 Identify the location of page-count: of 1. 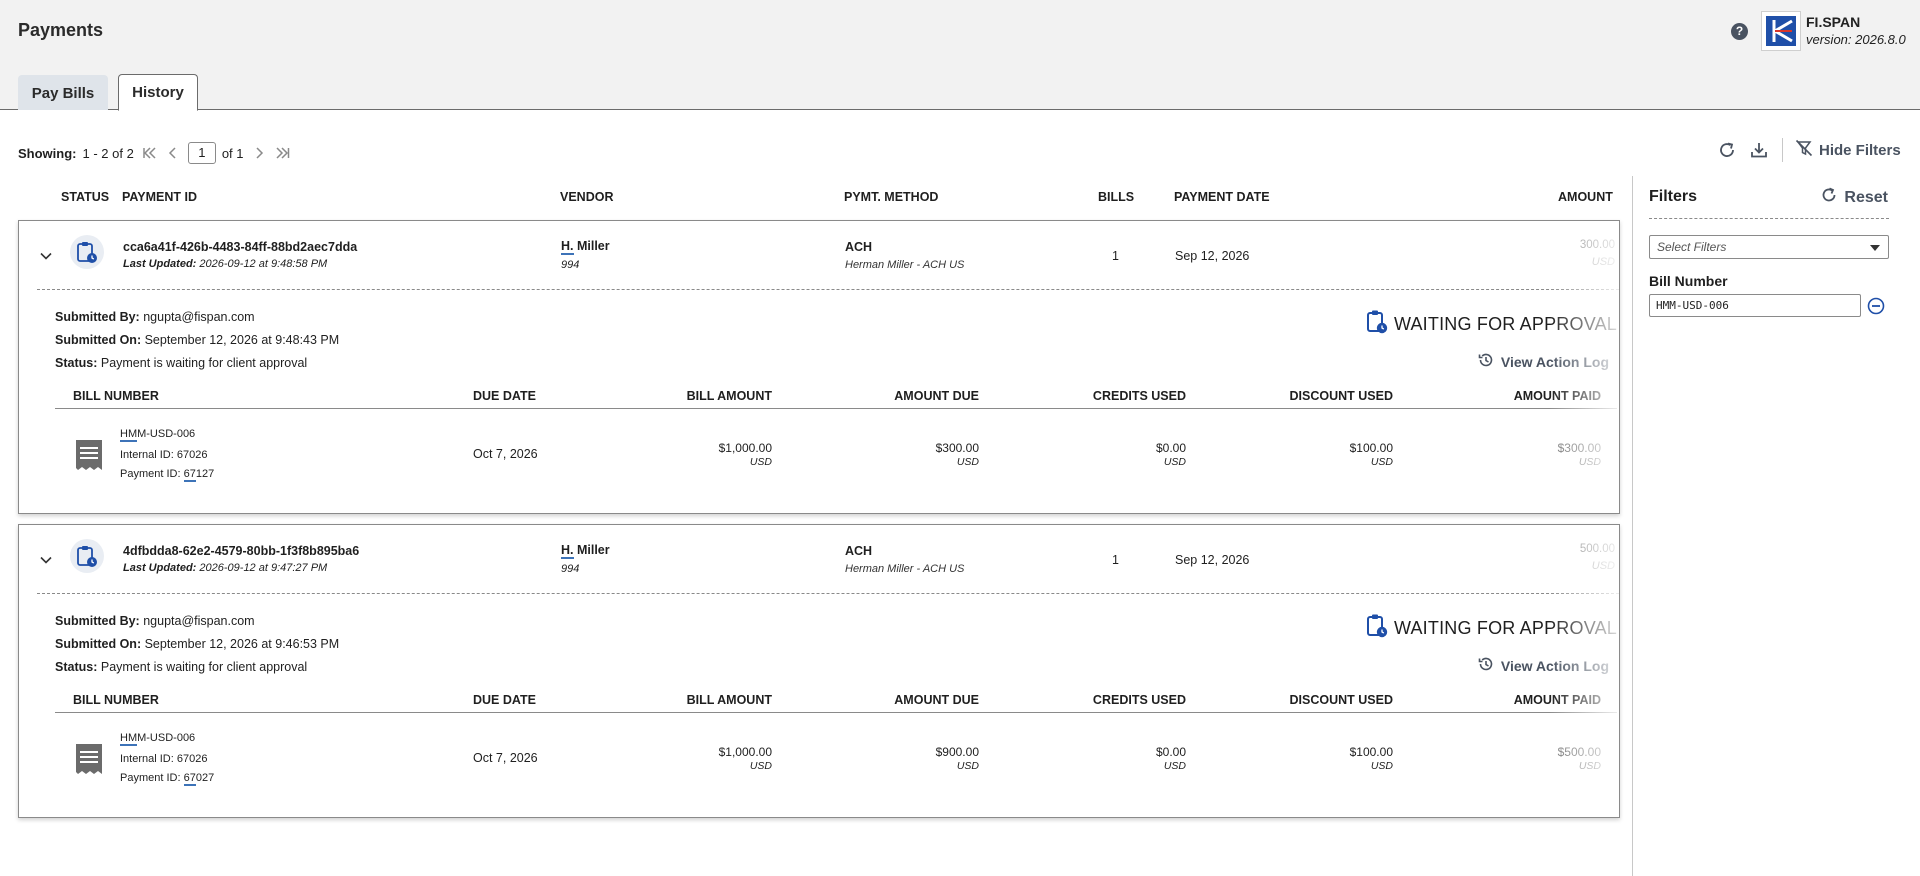
(232, 153).